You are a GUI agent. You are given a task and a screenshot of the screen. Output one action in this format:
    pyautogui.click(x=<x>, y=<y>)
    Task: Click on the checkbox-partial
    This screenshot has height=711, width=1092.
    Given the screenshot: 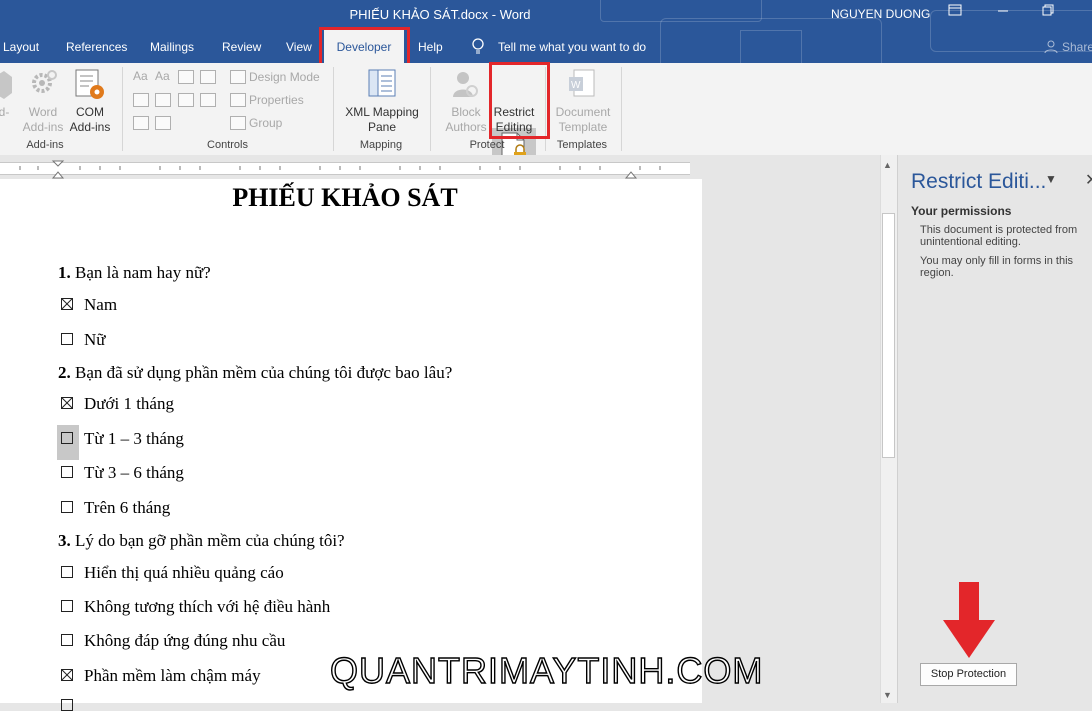 What is the action you would take?
    pyautogui.click(x=67, y=705)
    